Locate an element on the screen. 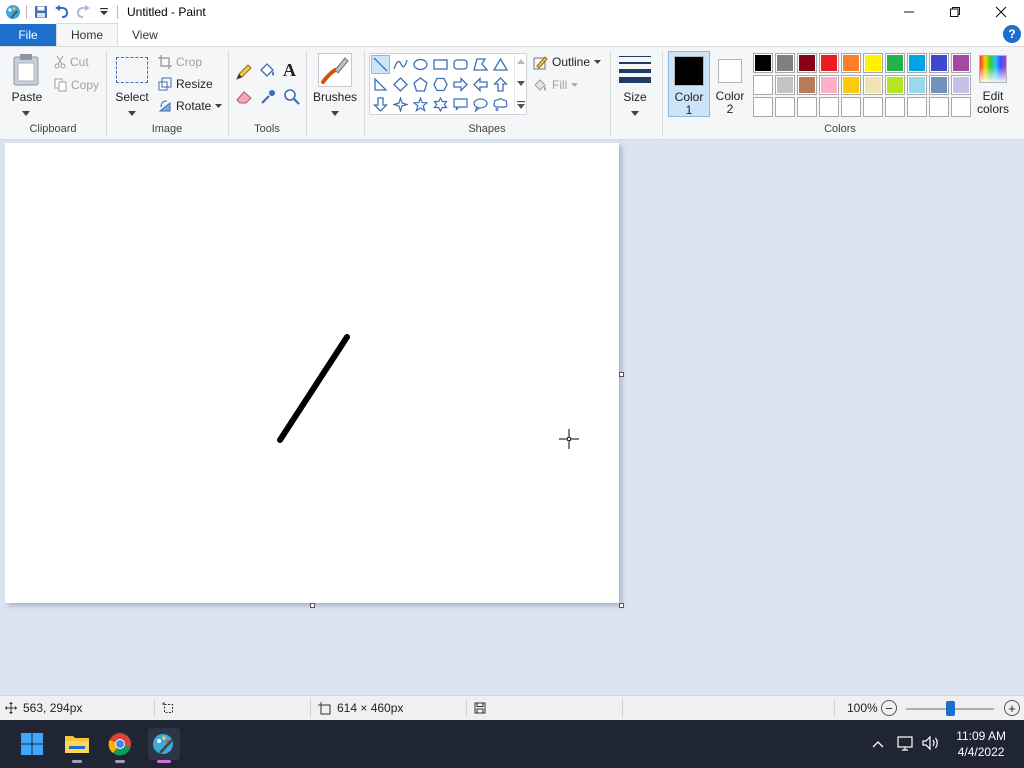 The width and height of the screenshot is (1024, 768). paint-button is located at coordinates (164, 745).